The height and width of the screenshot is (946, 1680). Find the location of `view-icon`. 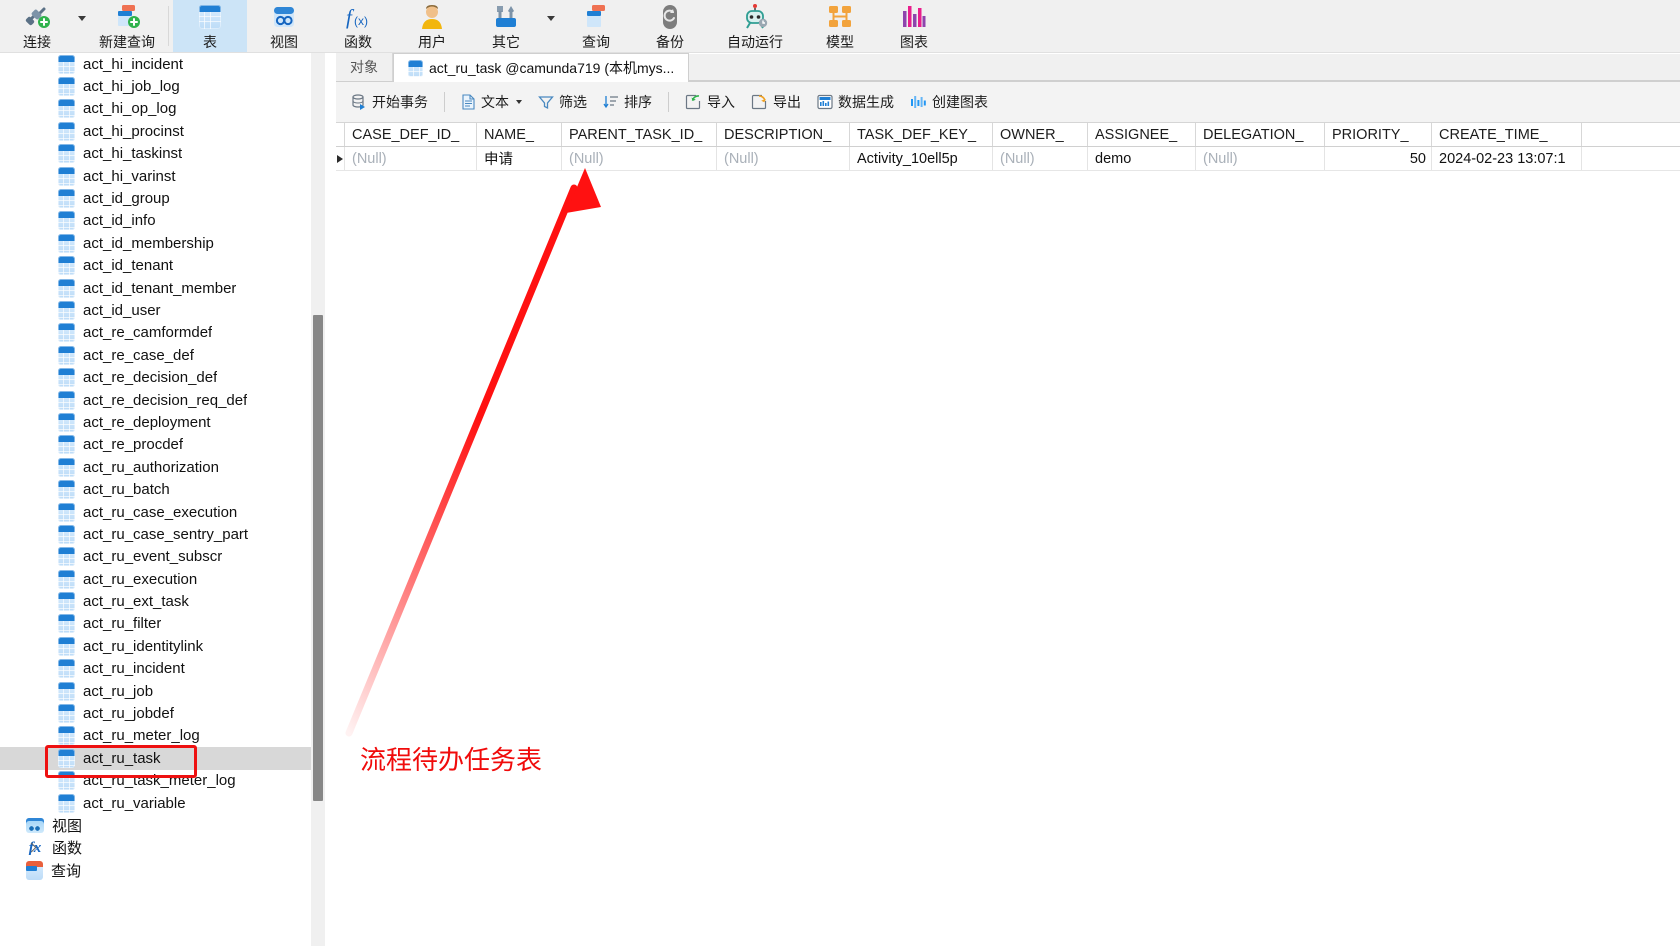

view-icon is located at coordinates (35, 825).